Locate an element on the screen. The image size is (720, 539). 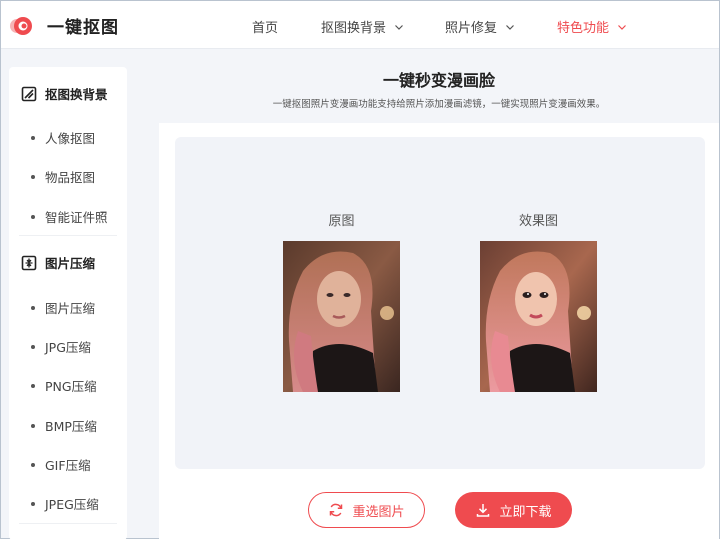
page-subtitle: 一键抠图照片变漫画功能支持给照片添加漫画滤镜，一键实现照片变漫画效果。 is located at coordinates (439, 104).